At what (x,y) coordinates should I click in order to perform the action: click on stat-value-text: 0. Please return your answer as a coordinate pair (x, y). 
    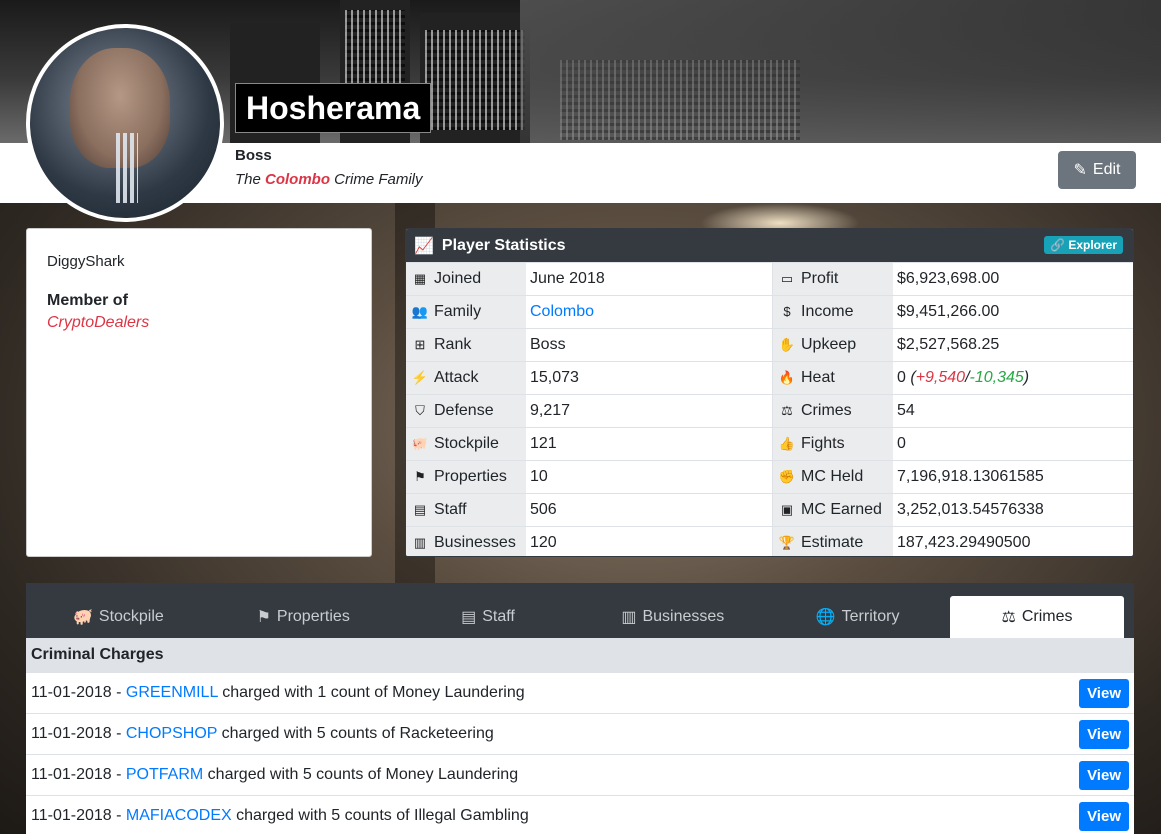
    Looking at the image, I should click on (901, 443).